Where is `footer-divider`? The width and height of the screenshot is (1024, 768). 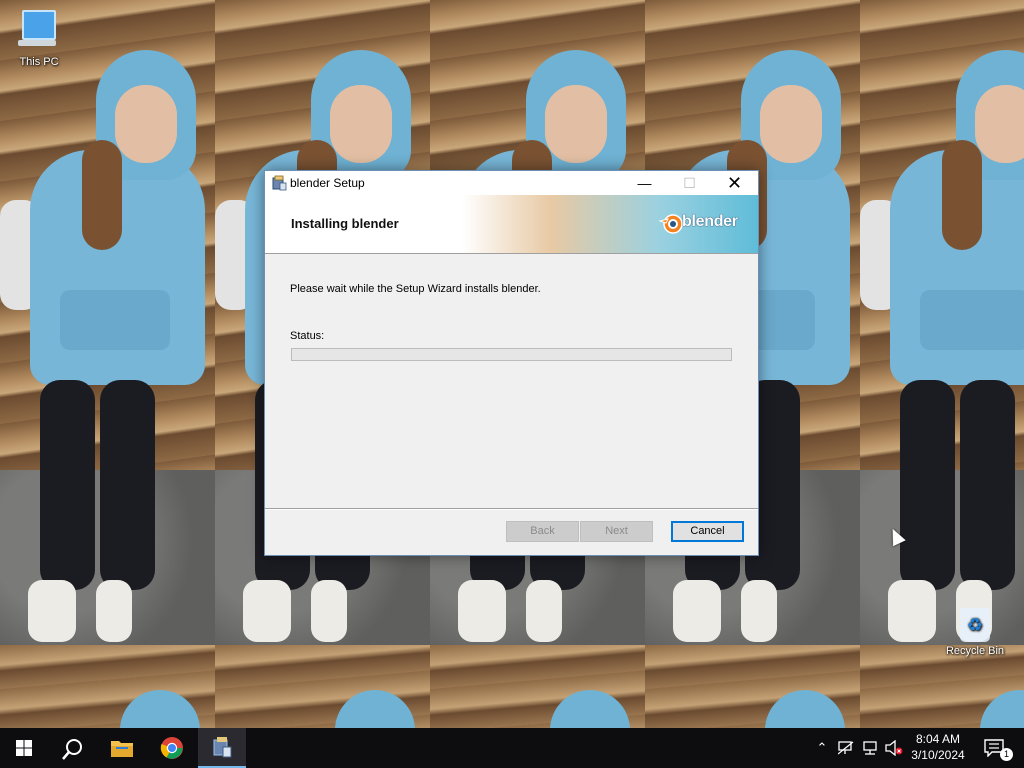
footer-divider is located at coordinates (511, 508).